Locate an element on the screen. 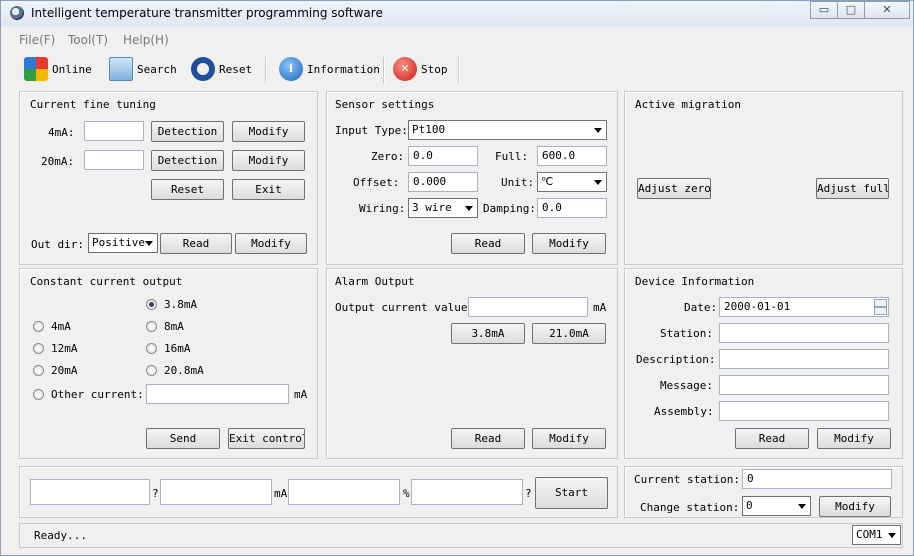 This screenshot has height=556, width=914. read-device-button: Read is located at coordinates (772, 438).